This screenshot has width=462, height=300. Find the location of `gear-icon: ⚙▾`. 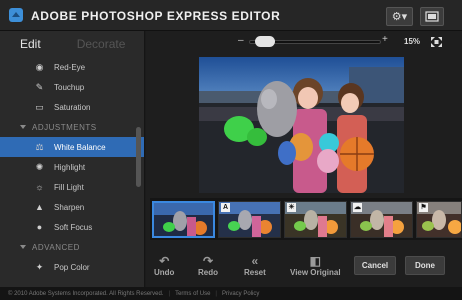

gear-icon: ⚙▾ is located at coordinates (399, 17).